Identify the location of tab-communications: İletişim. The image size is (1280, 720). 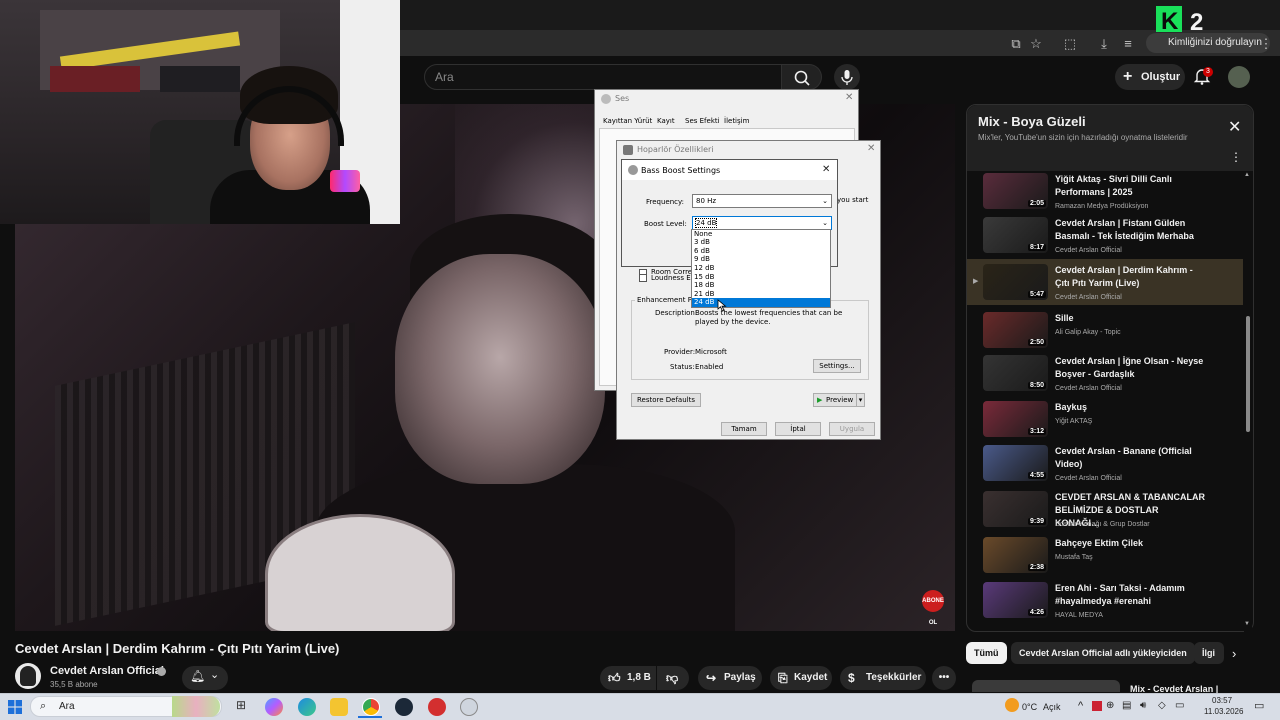
(736, 121).